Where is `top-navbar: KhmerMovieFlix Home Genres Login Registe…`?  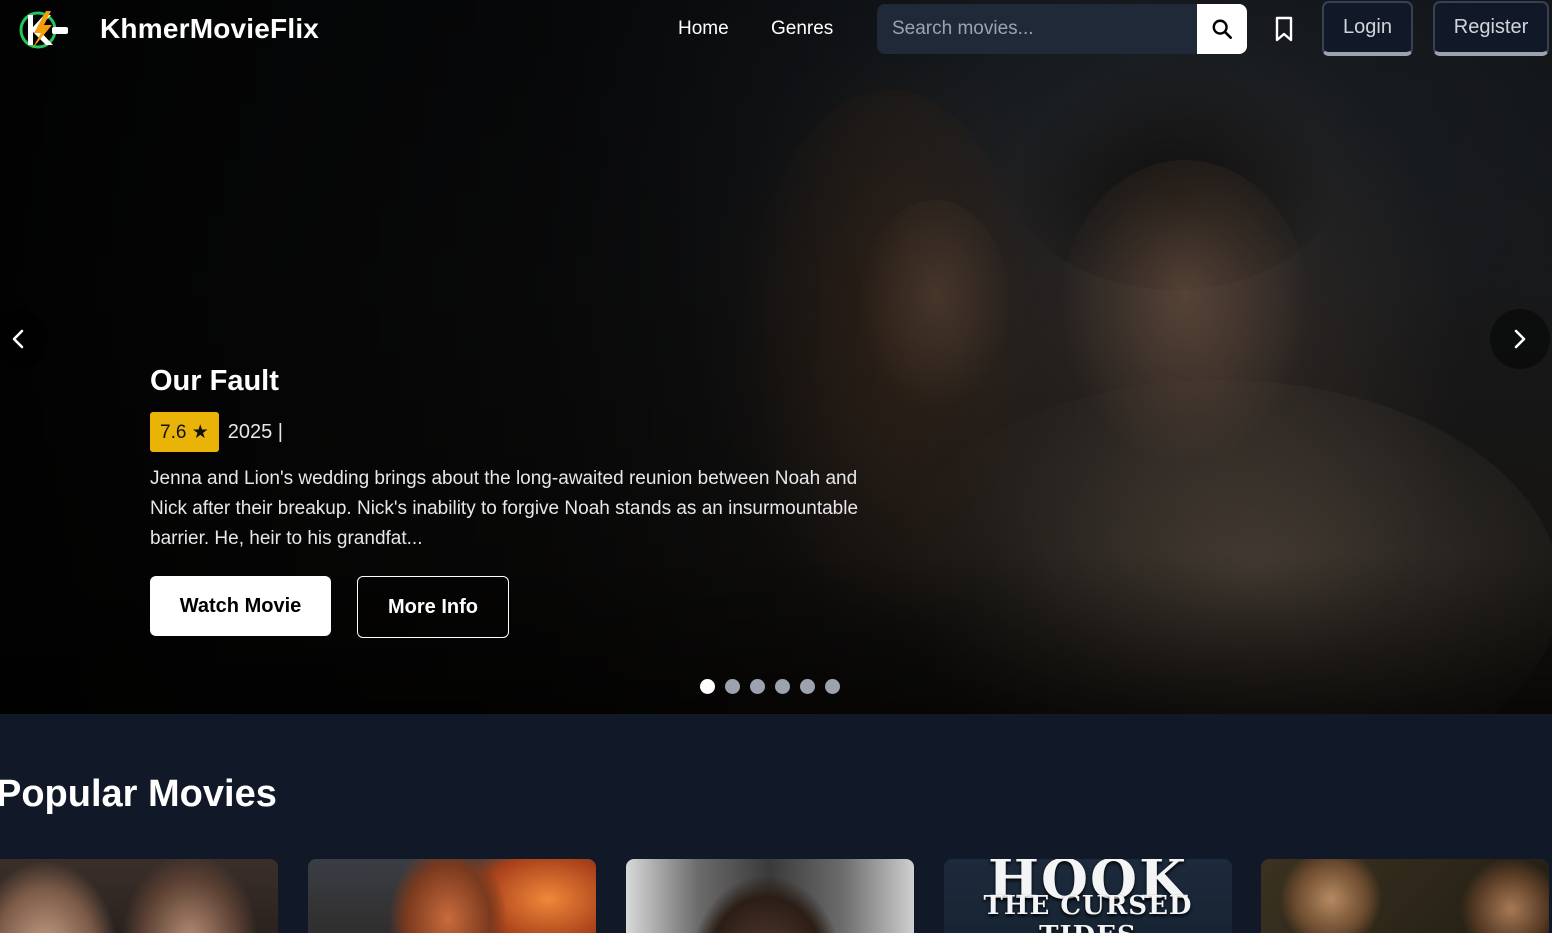 top-navbar: KhmerMovieFlix Home Genres Login Registe… is located at coordinates (776, 29).